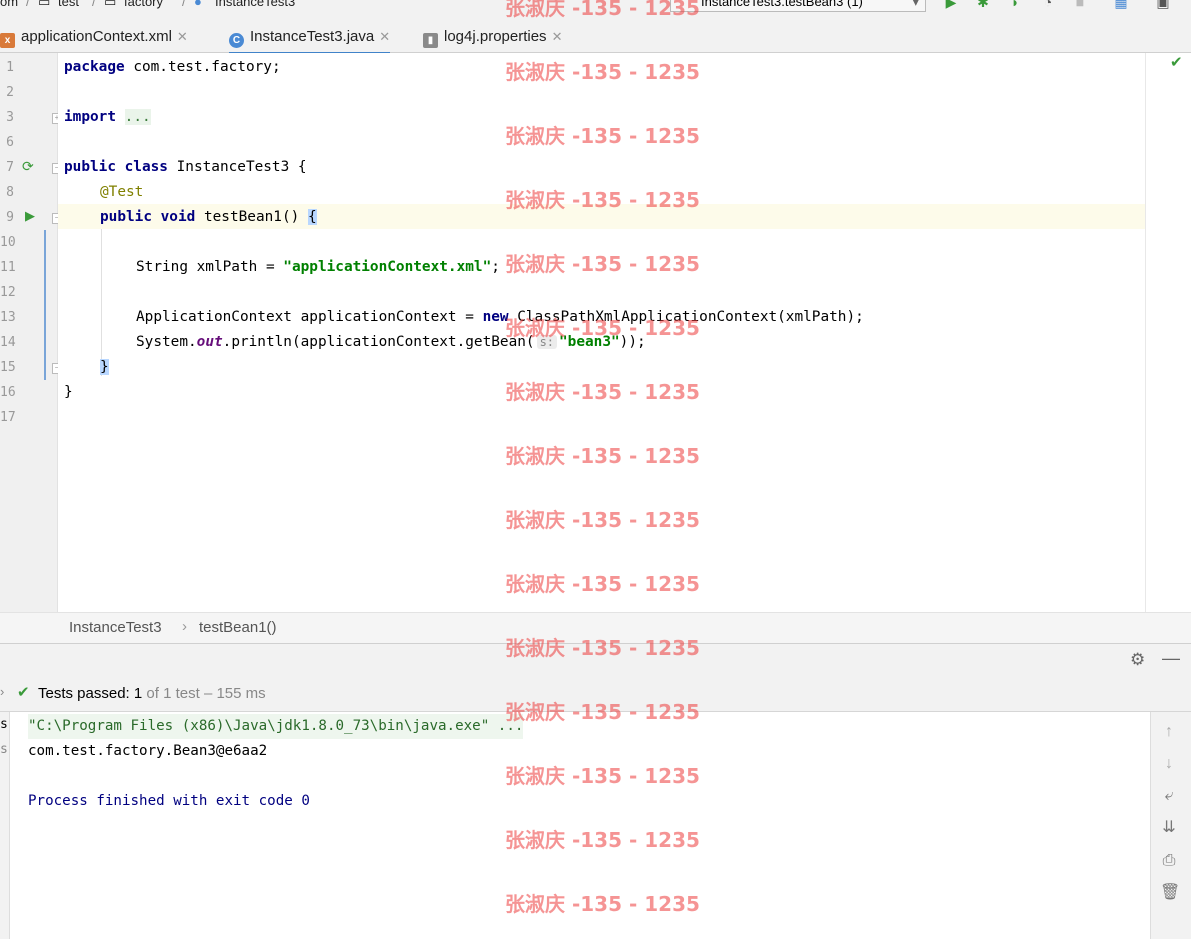  I want to click on test-status-text: Tests passed: 1 of 1 test – 155 ms, so click(152, 693).